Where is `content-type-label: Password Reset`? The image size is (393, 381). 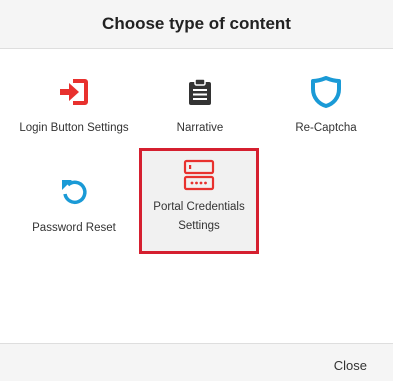 content-type-label: Password Reset is located at coordinates (74, 228).